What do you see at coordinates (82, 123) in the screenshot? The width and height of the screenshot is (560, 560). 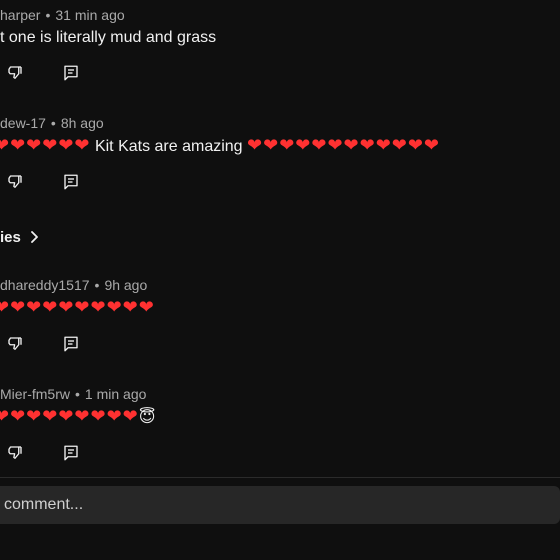 I see `comment-time: 8h ago` at bounding box center [82, 123].